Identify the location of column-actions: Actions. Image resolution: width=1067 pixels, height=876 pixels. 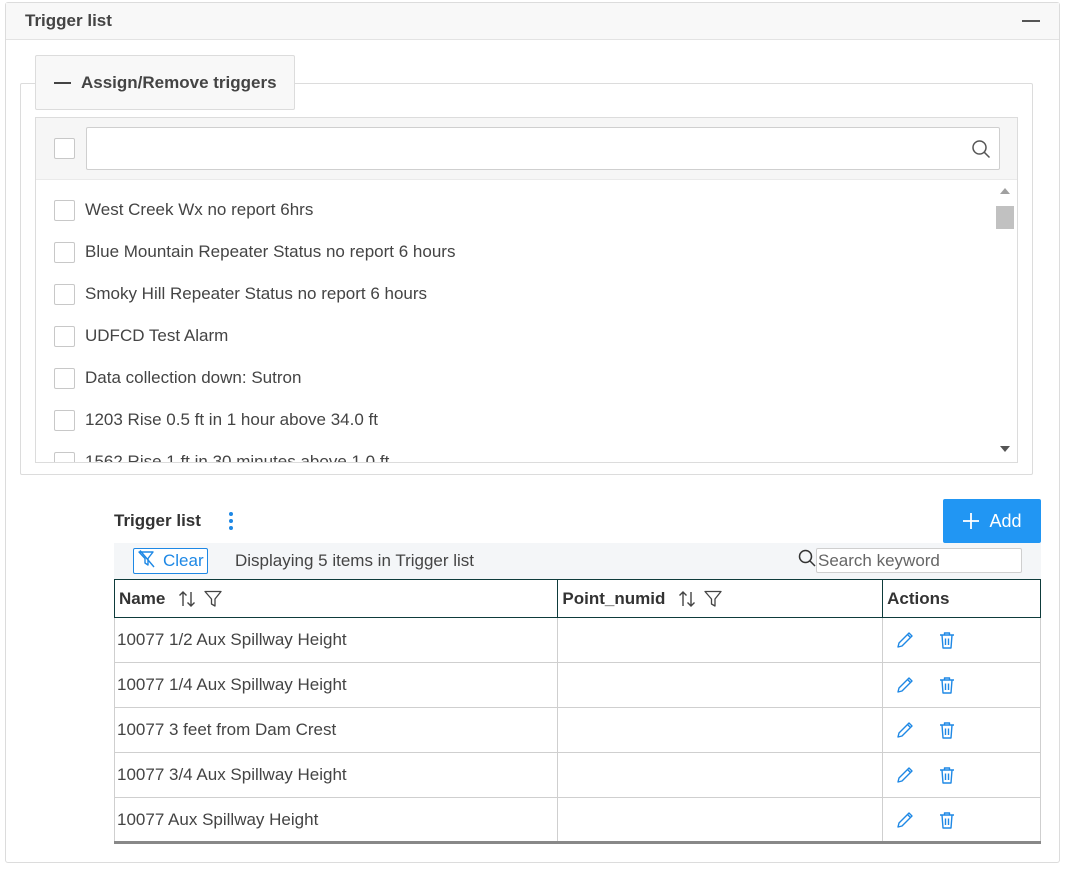
(961, 598).